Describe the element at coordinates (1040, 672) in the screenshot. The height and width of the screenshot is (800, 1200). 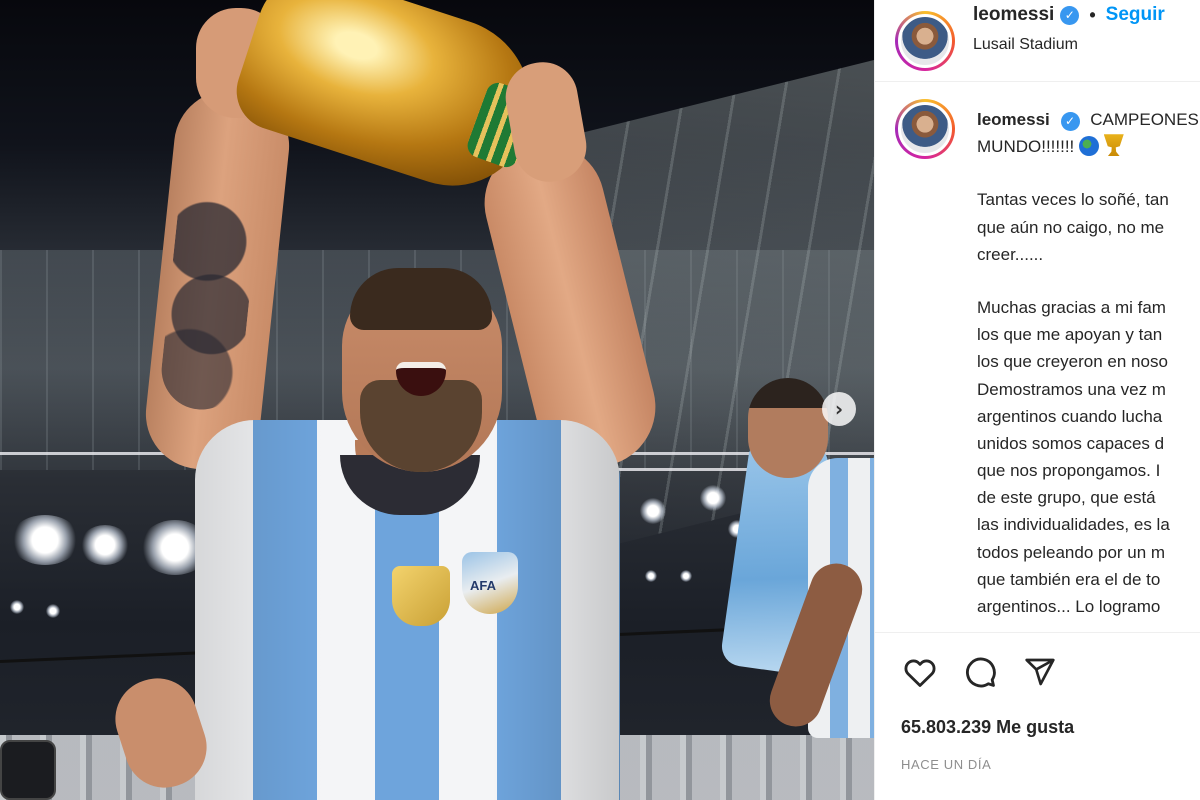
I see `share-icon` at that location.